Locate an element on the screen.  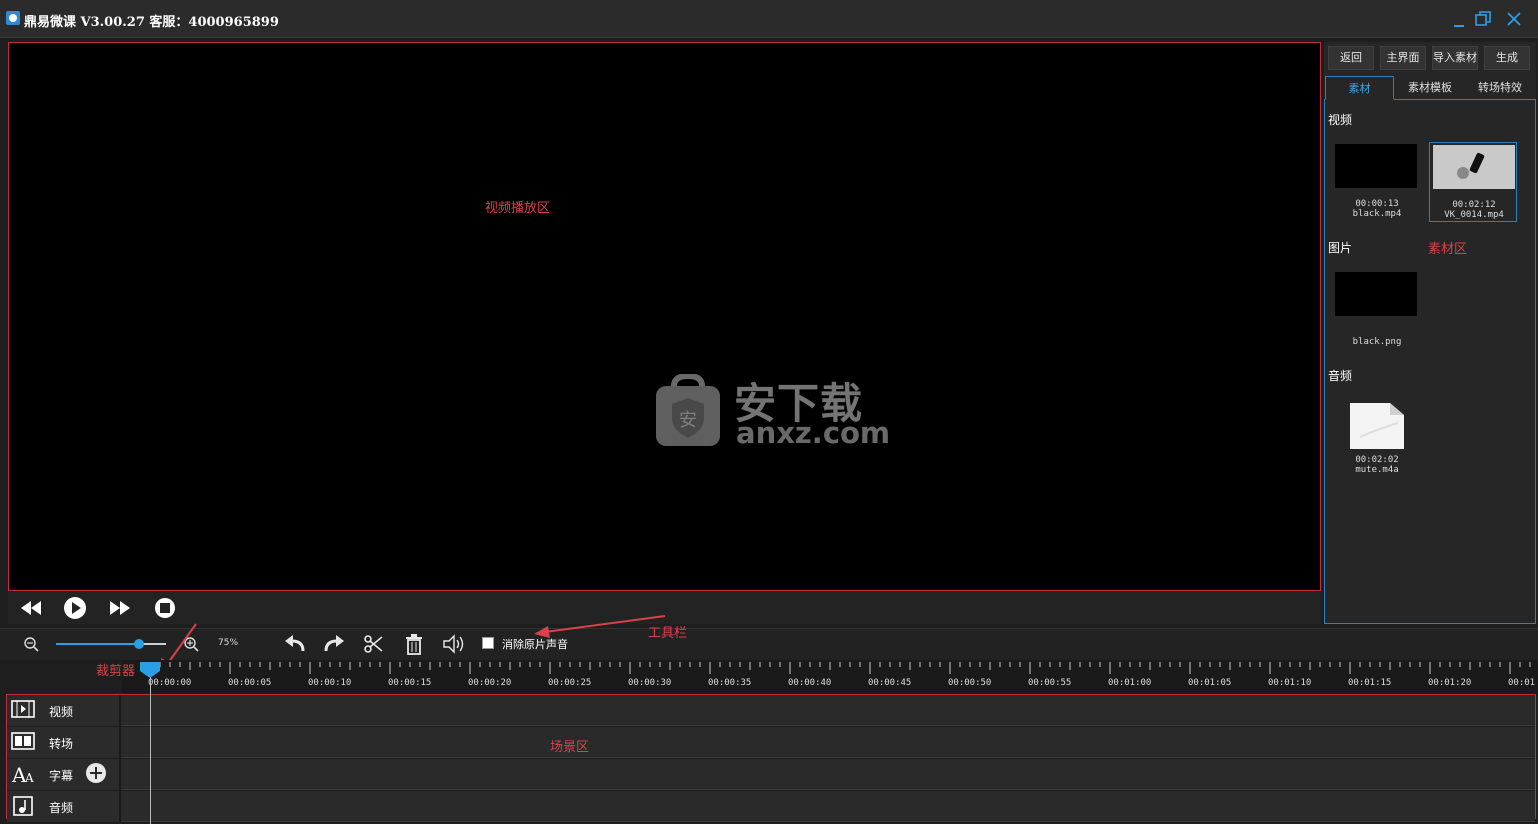
ruler-tick-label: 00:01:05 is located at coordinates (1210, 683).